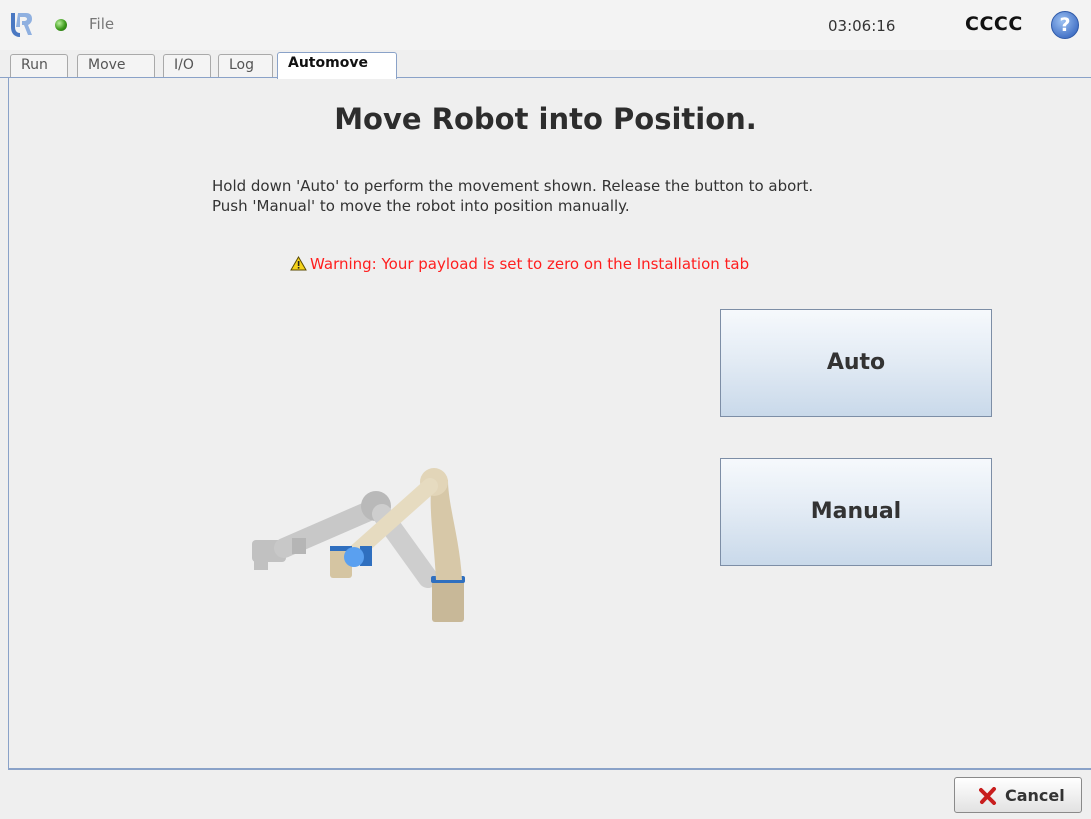 The image size is (1091, 819). I want to click on robot-name: CCCC, so click(994, 24).